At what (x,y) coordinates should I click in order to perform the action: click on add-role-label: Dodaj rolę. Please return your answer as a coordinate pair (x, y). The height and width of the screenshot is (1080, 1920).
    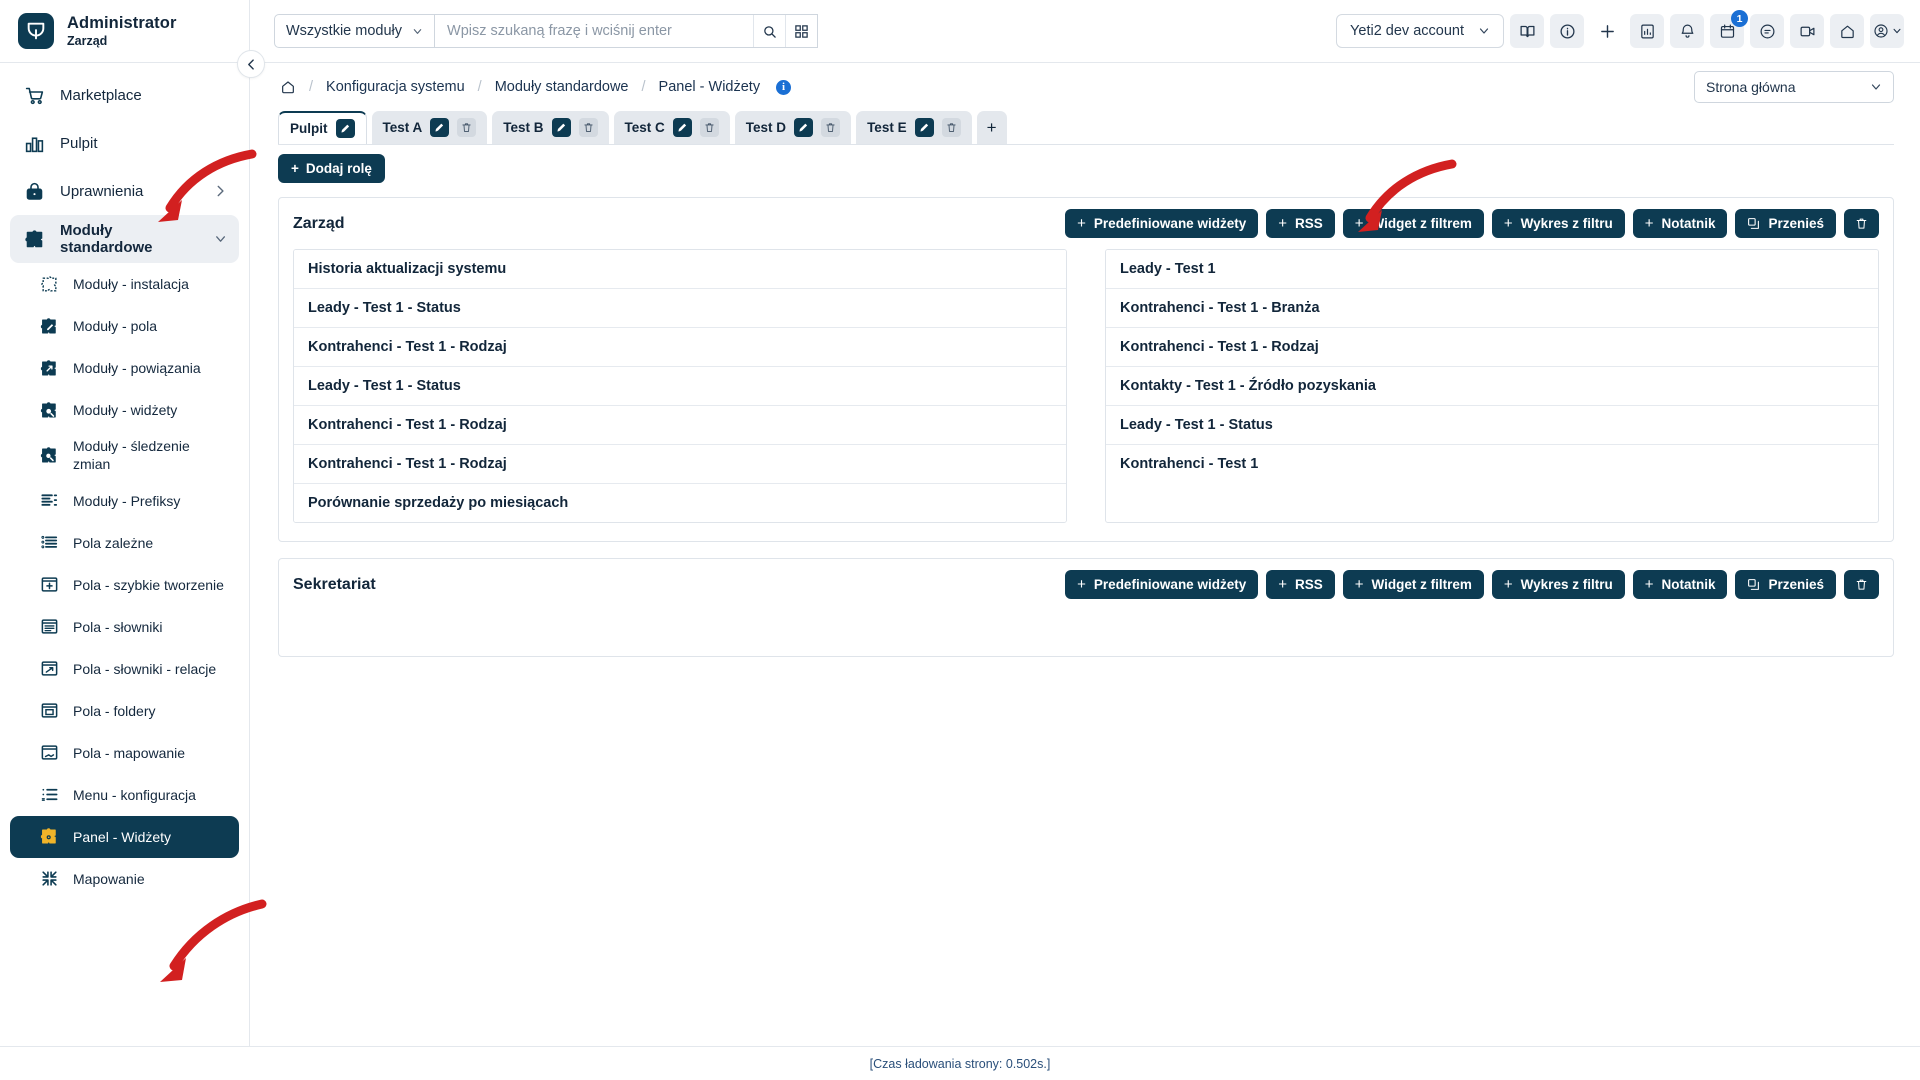
    Looking at the image, I should click on (338, 168).